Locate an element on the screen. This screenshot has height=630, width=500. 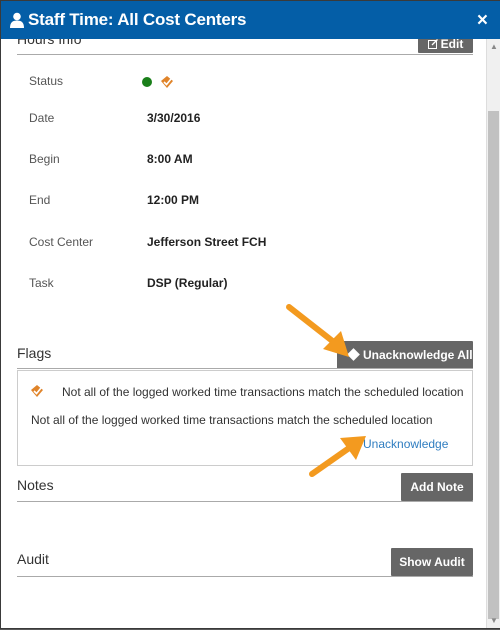
user-icon is located at coordinates (17, 20).